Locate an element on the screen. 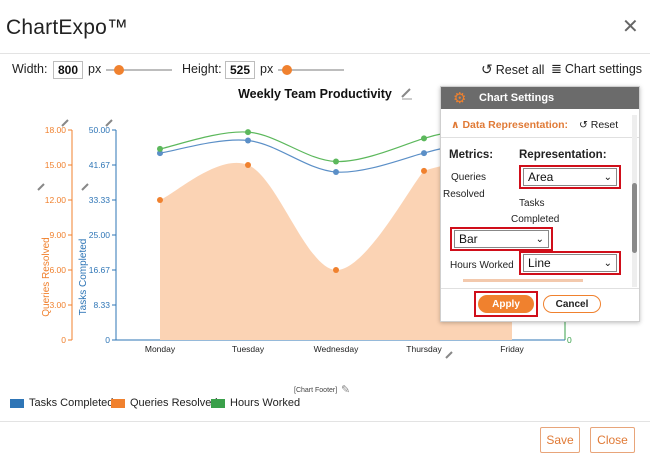  section-data-representation: ∧ Data Representation: is located at coordinates (509, 125).